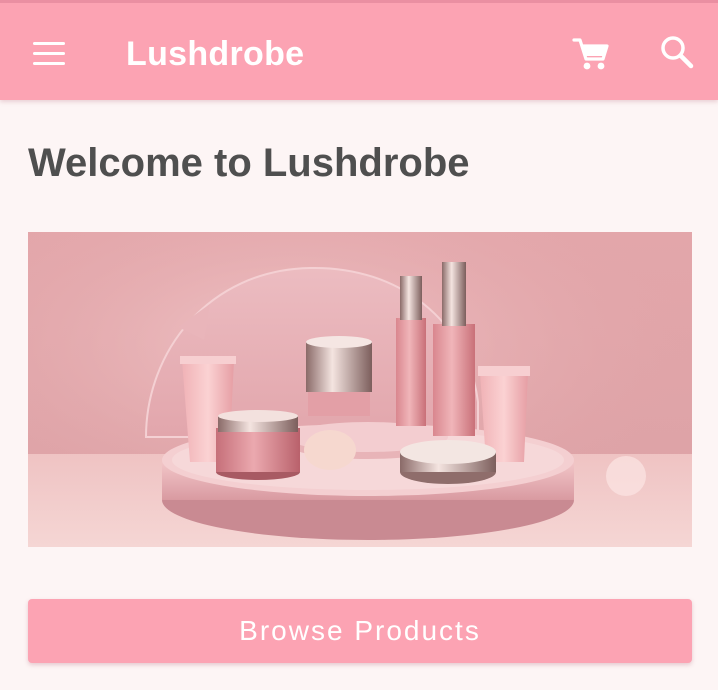 The width and height of the screenshot is (718, 690). Describe the element at coordinates (360, 631) in the screenshot. I see `browse-products-button: Browse Products` at that location.